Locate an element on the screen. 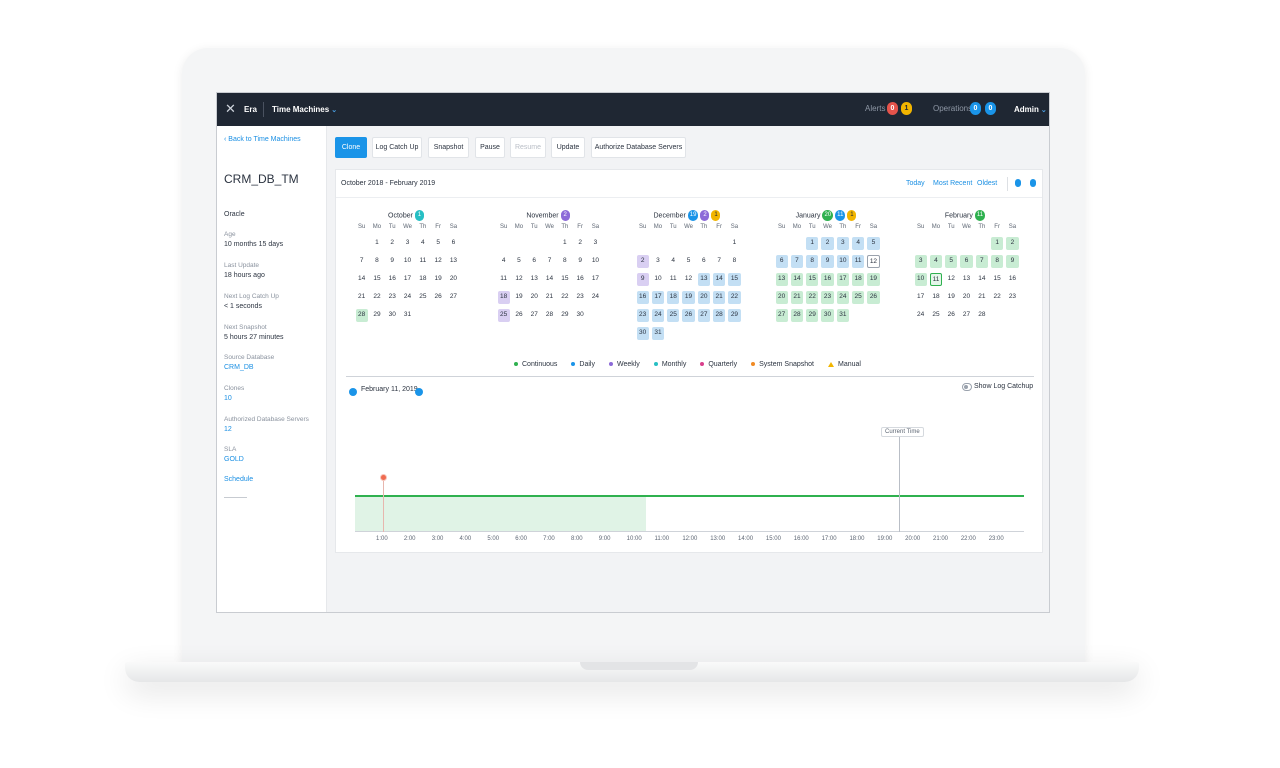 This screenshot has width=1280, height=768. alerts-warning-badge: 1 is located at coordinates (906, 108).